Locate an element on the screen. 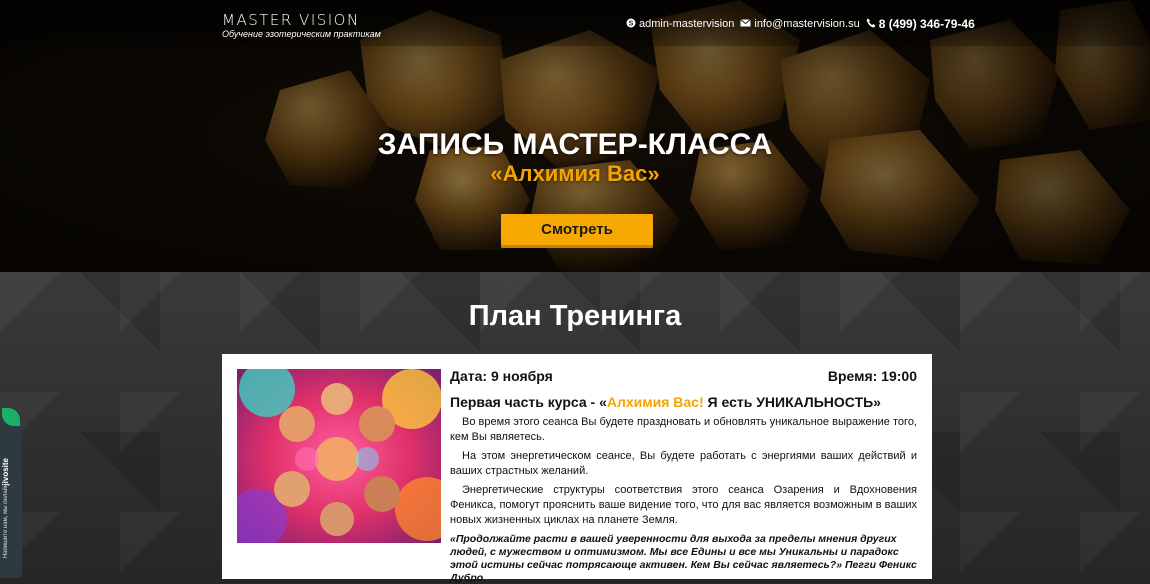  phone-contact: 8 (499) 346-79-46 is located at coordinates (920, 24).